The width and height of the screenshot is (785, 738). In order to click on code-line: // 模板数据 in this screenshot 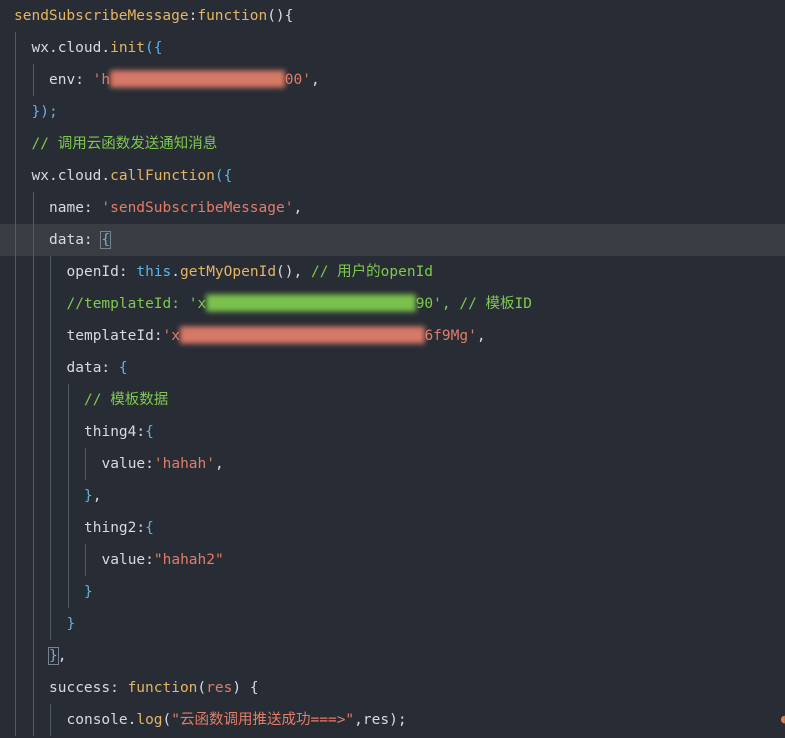, I will do `click(392, 400)`.